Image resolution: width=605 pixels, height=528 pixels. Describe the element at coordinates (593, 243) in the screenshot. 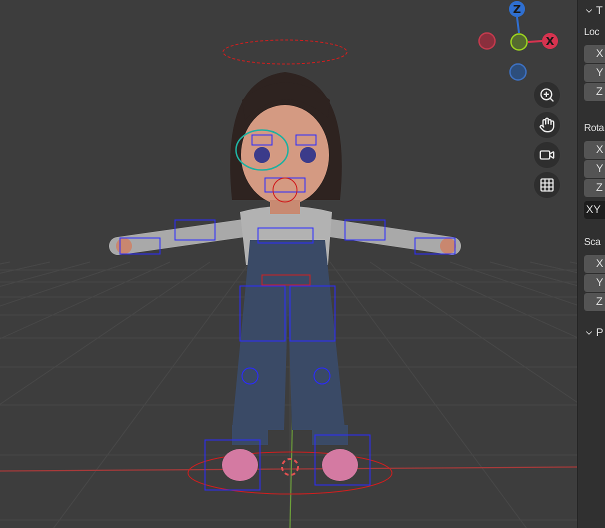

I see `group-label: Sca` at that location.